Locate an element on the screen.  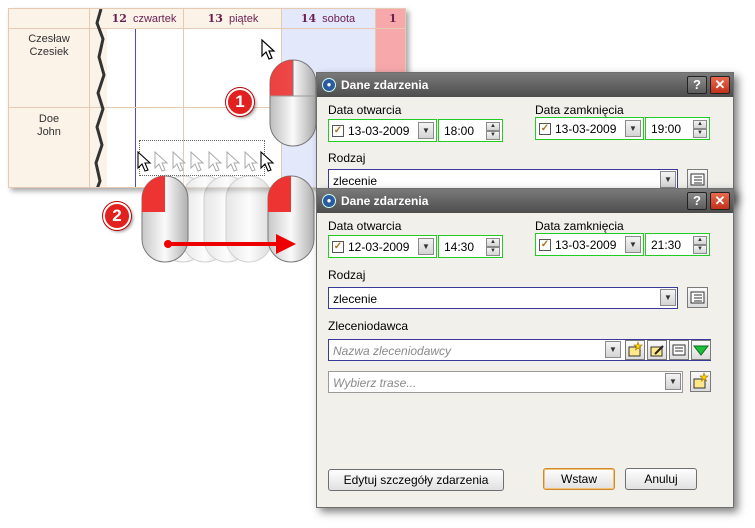
drag-cursor-trail-icon is located at coordinates (206, 161).